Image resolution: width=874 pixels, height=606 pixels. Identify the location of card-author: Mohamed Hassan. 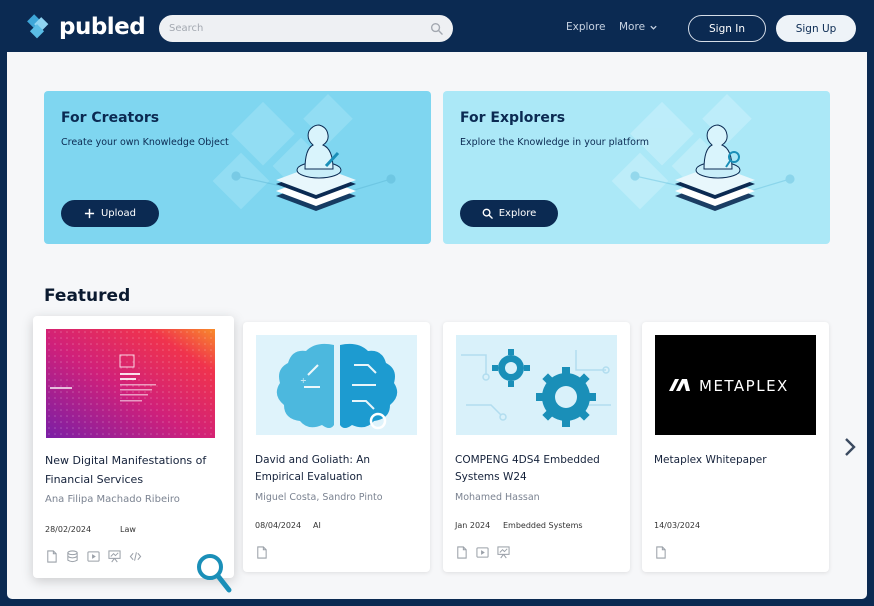
(497, 497).